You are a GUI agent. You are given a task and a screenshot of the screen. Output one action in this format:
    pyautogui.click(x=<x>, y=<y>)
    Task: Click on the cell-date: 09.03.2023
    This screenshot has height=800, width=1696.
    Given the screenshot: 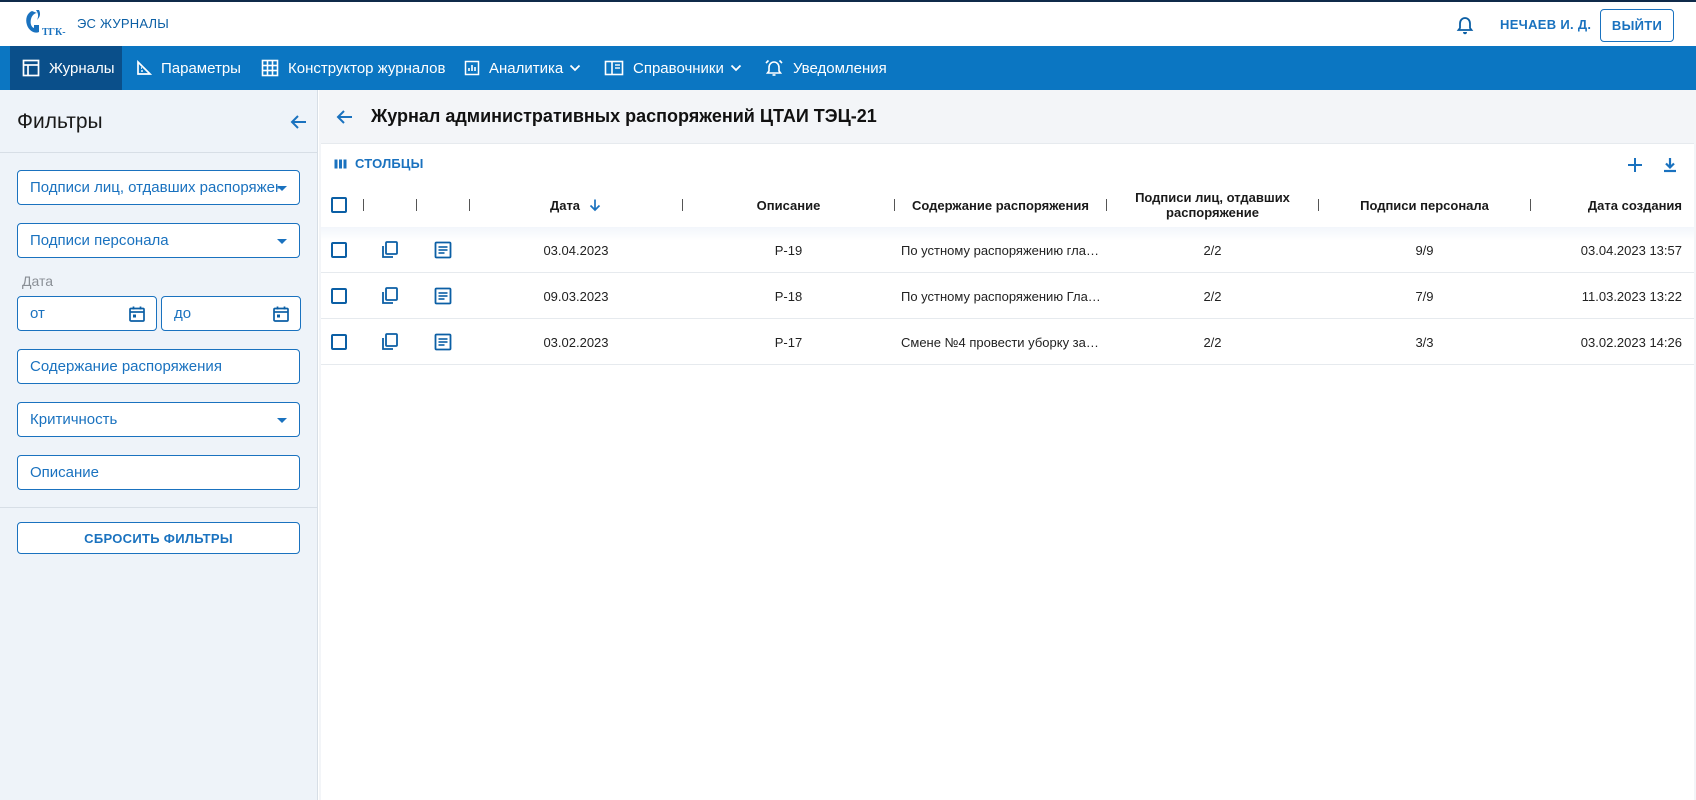 What is the action you would take?
    pyautogui.click(x=576, y=296)
    